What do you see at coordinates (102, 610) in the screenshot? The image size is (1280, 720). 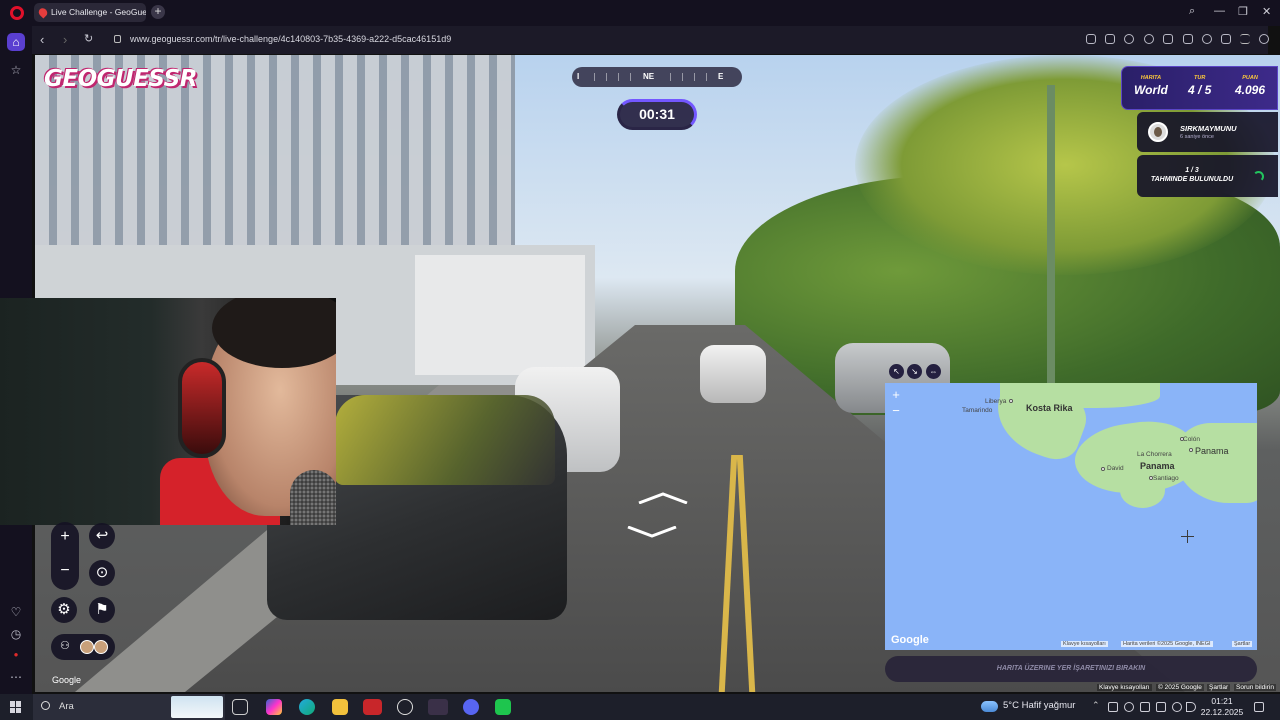 I see `flag-icon: ⚑` at bounding box center [102, 610].